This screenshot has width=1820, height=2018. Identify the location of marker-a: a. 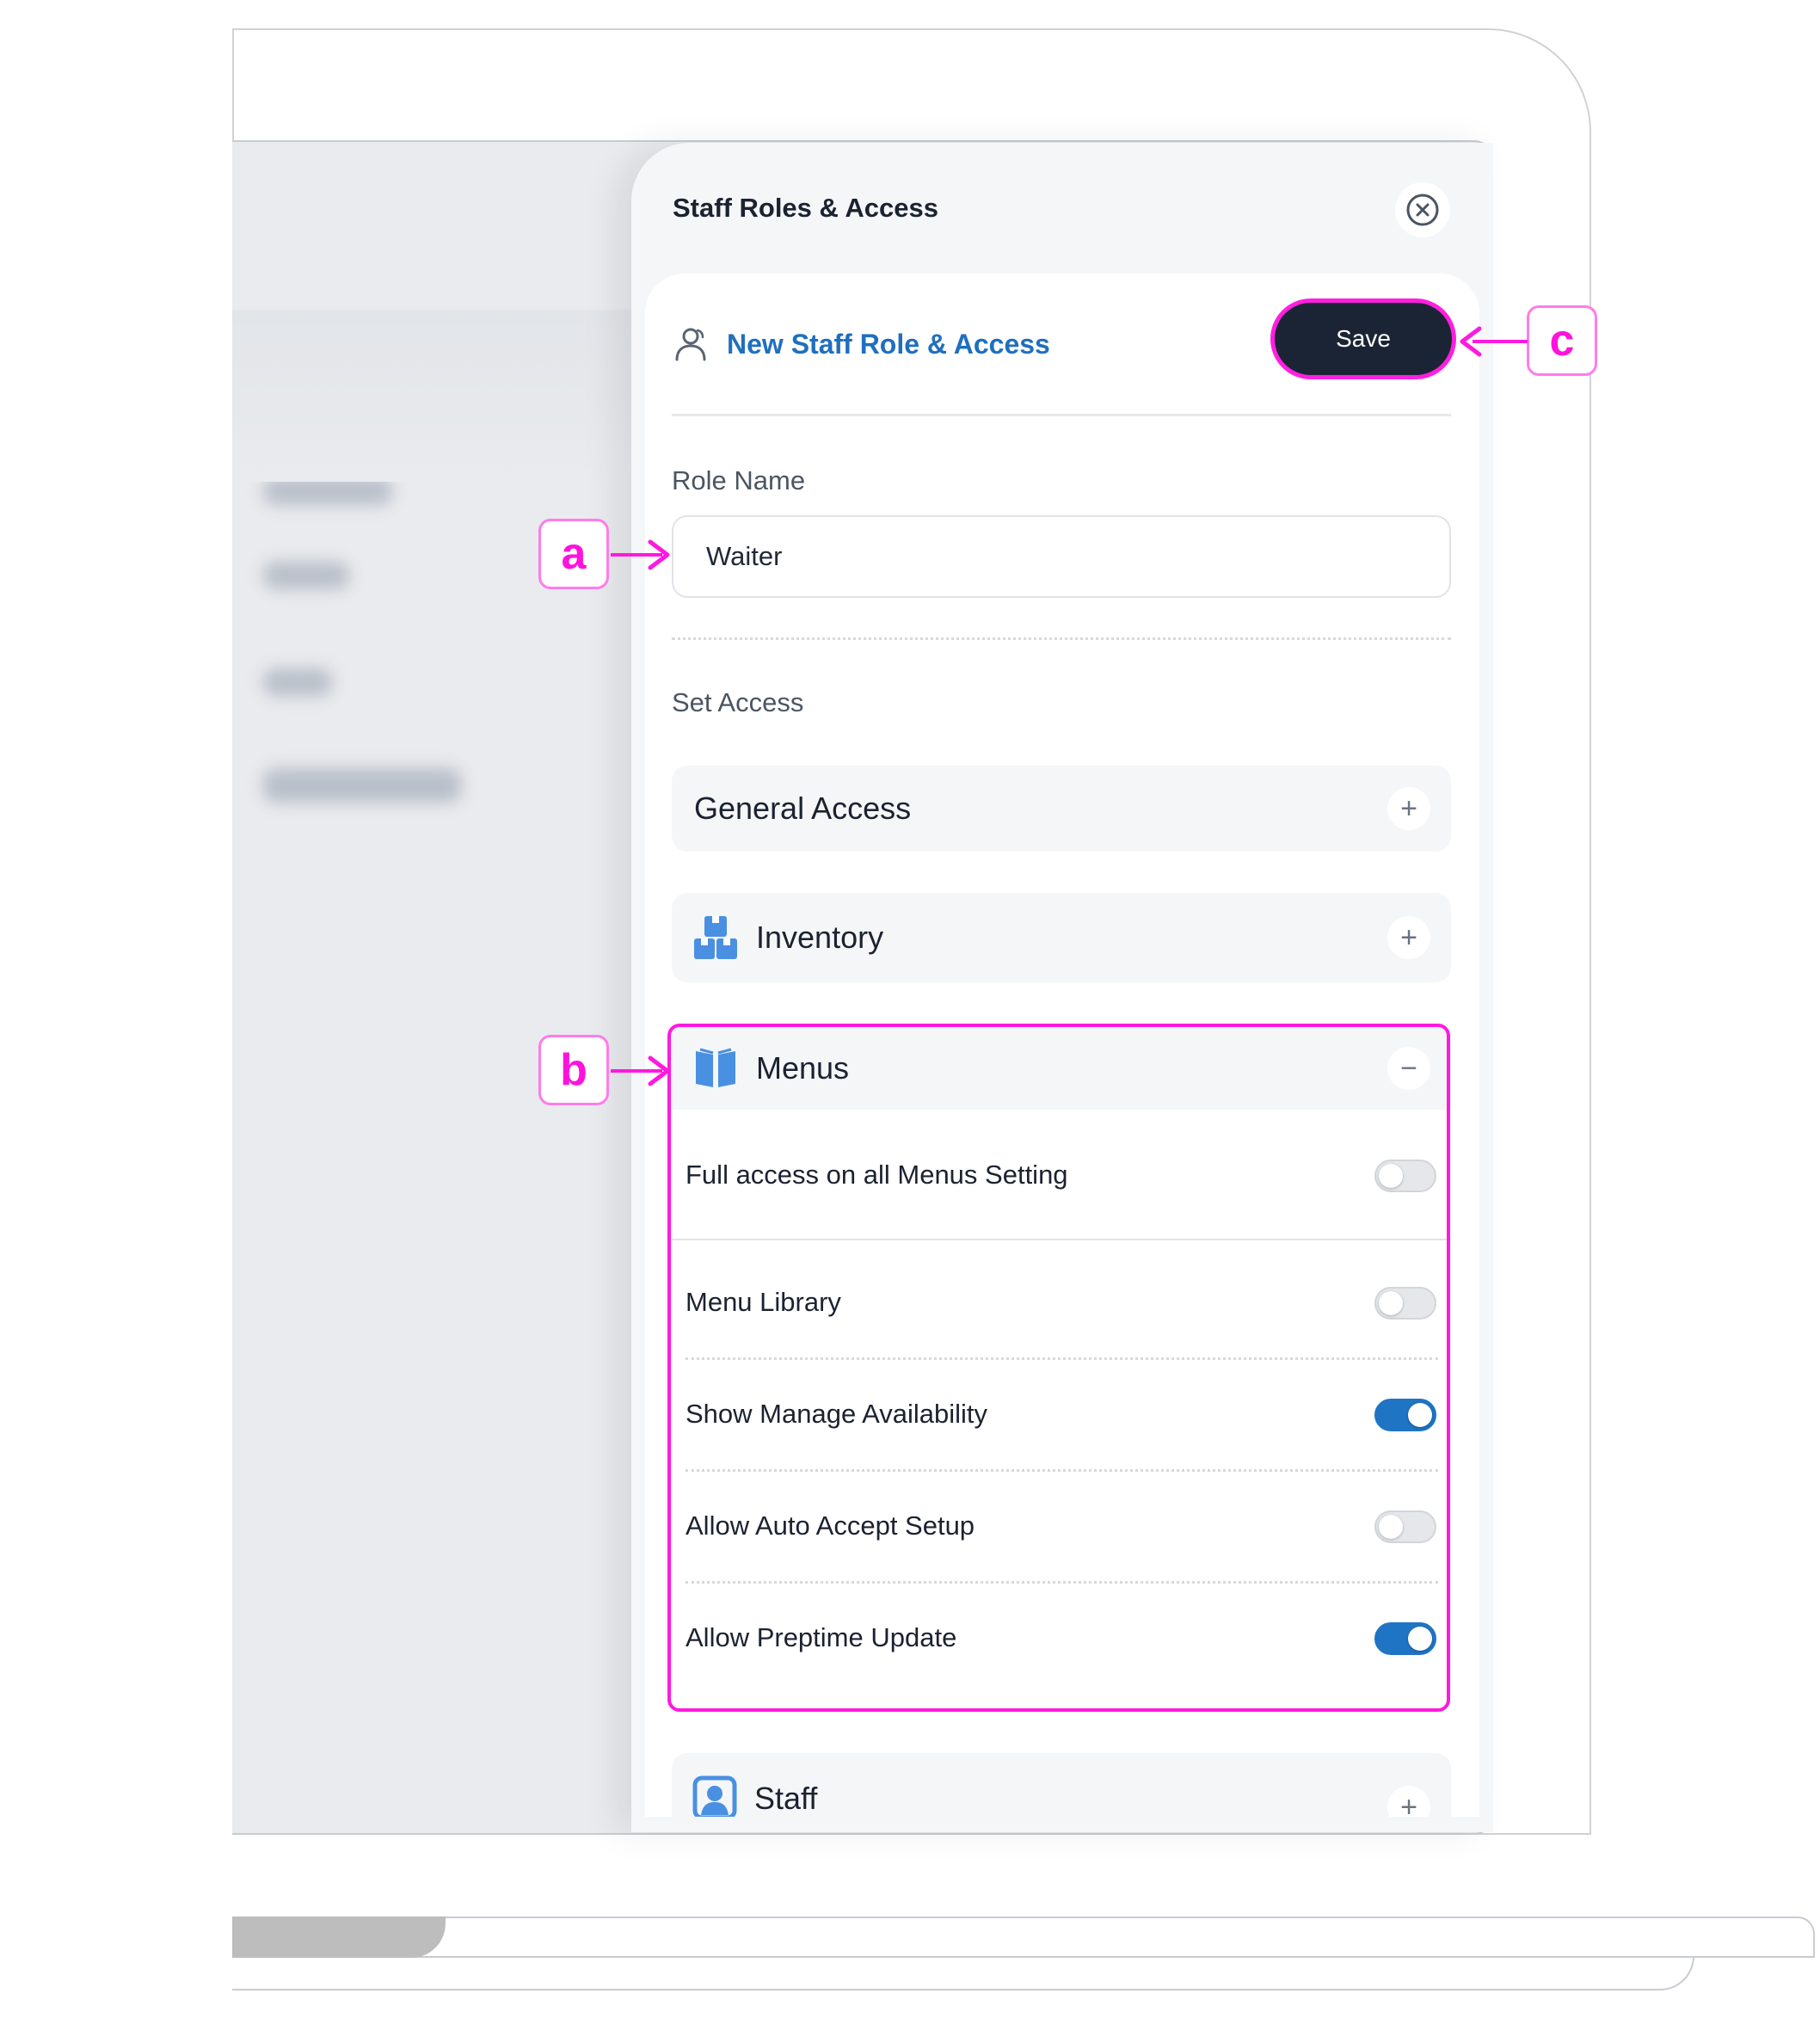
(573, 554).